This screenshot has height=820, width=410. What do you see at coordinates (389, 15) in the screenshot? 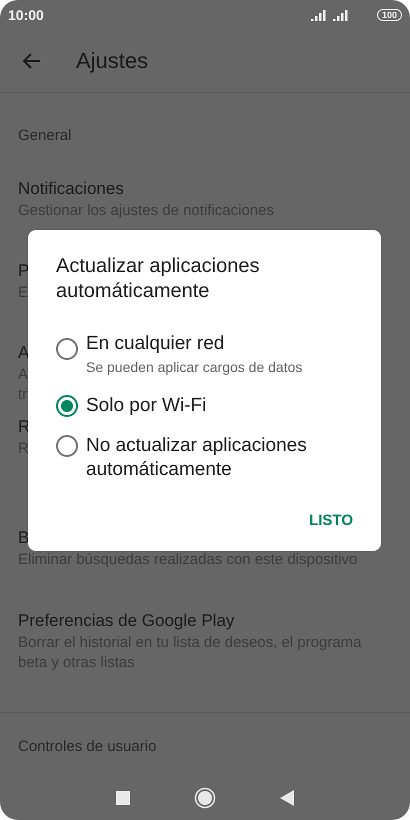
I see `battery-level: 100` at bounding box center [389, 15].